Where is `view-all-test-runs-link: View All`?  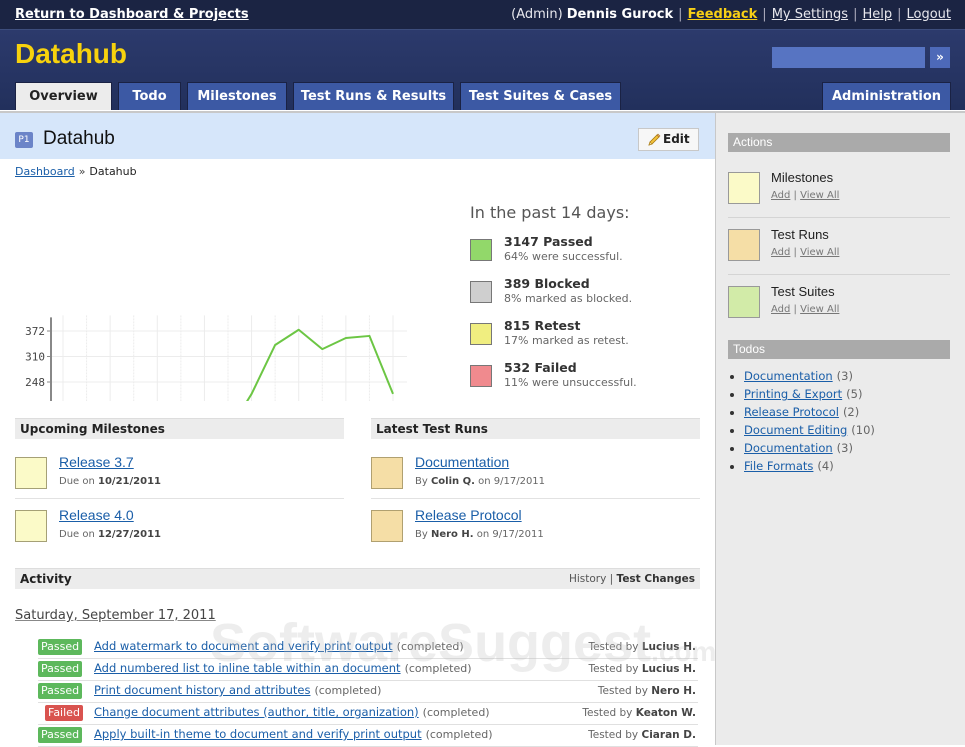
view-all-test-runs-link: View All is located at coordinates (819, 252).